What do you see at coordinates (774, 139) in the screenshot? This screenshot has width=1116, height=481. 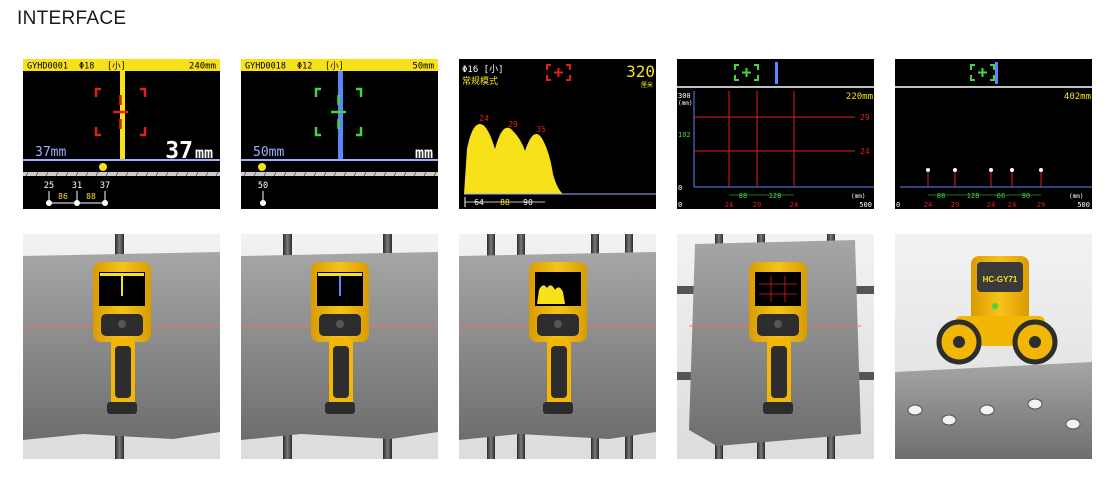 I see `rebar-grid` at bounding box center [774, 139].